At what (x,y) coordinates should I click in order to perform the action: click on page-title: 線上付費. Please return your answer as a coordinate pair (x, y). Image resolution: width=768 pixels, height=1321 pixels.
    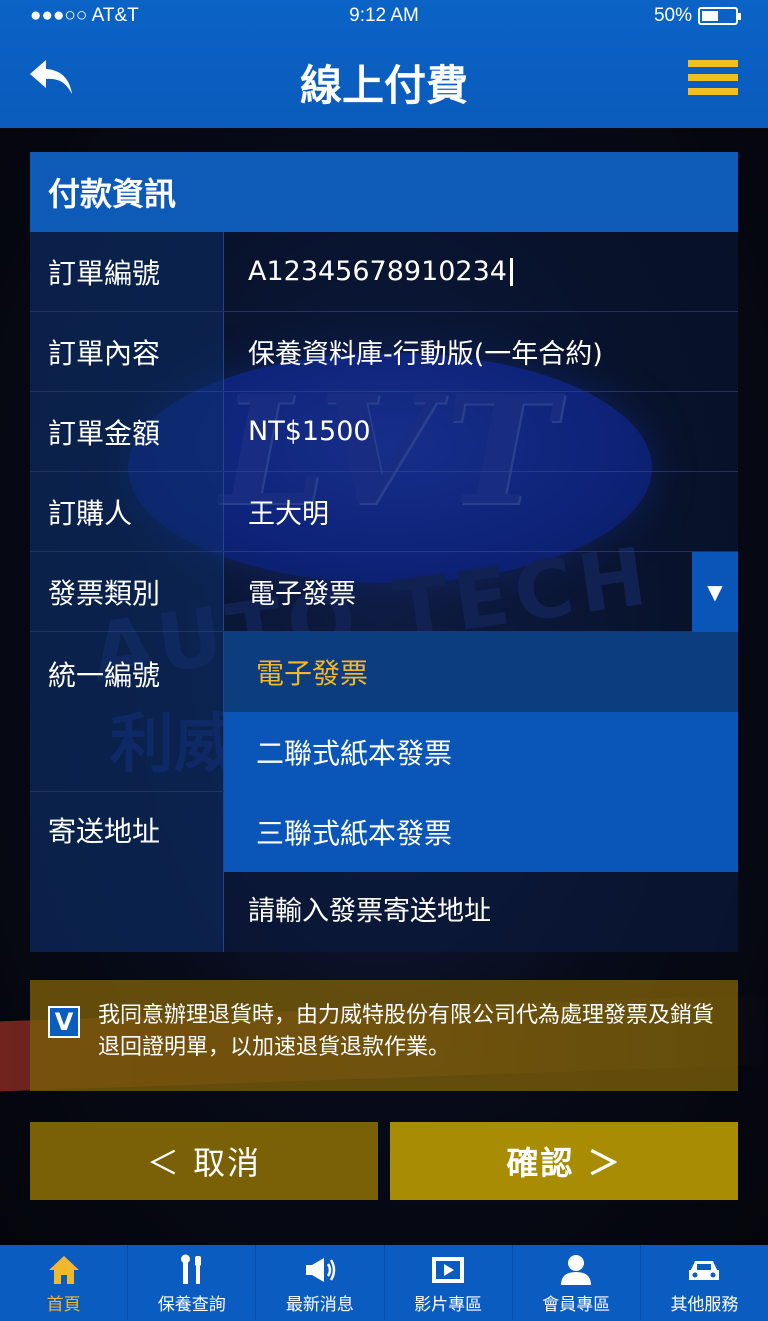
    Looking at the image, I should click on (383, 85).